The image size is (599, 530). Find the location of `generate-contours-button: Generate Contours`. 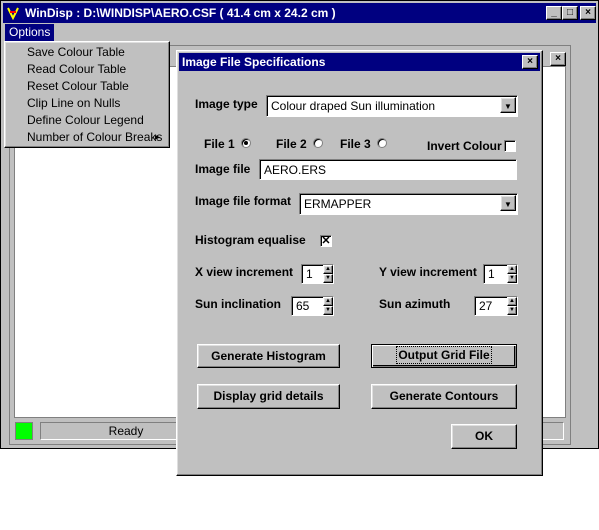

generate-contours-button: Generate Contours is located at coordinates (444, 396).